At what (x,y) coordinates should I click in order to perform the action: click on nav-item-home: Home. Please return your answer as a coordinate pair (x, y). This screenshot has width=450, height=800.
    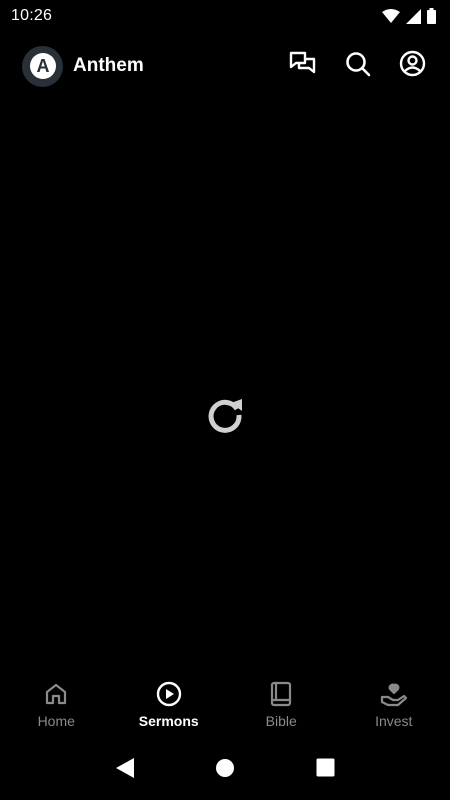
    Looking at the image, I should click on (56, 704).